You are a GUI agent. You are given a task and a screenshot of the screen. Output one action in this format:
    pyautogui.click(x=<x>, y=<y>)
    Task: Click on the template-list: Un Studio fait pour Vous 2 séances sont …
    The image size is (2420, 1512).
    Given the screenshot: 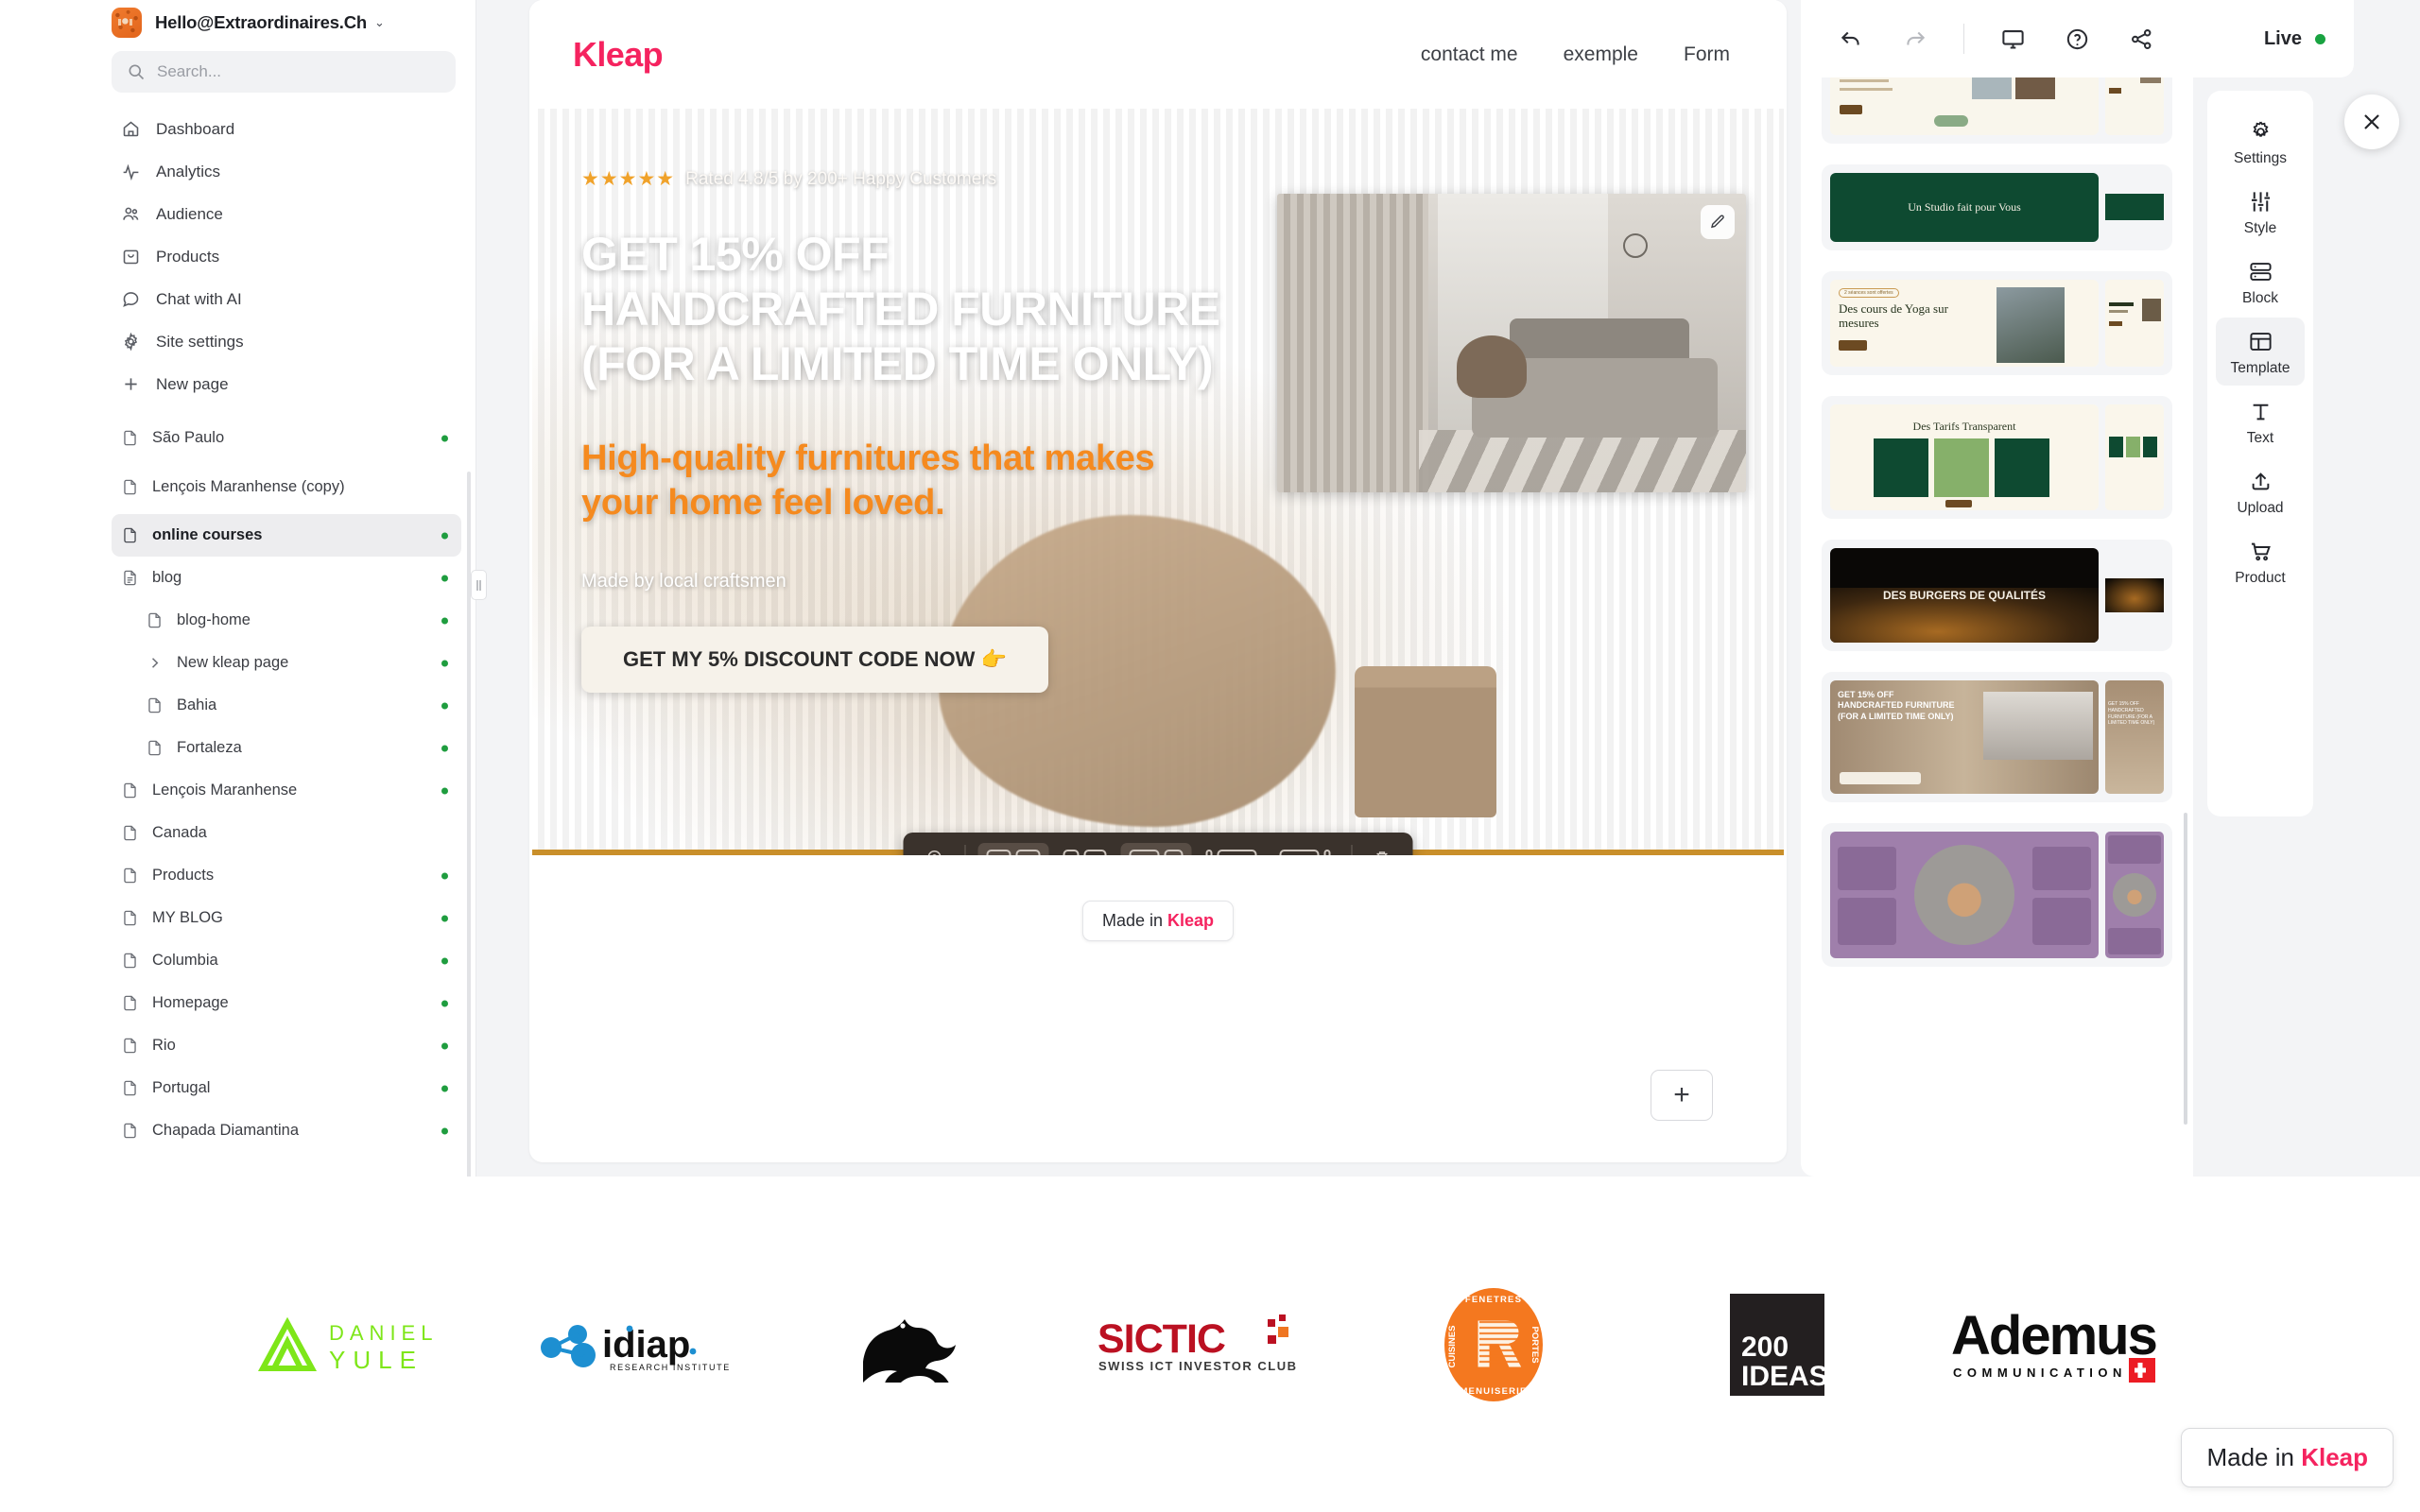 What is the action you would take?
    pyautogui.click(x=1997, y=588)
    